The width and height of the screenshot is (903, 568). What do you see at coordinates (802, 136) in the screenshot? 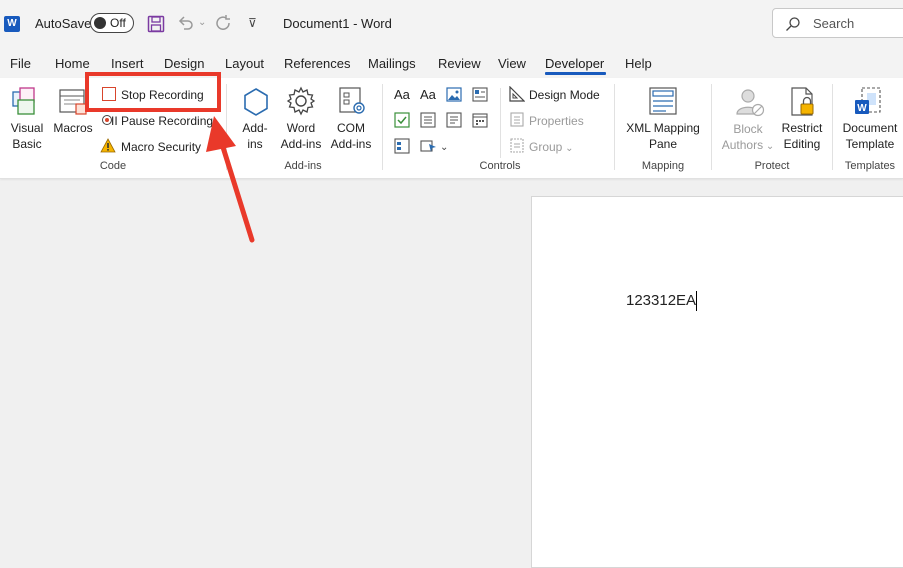
I see `restrict-editing-button: Restrict Editing` at bounding box center [802, 136].